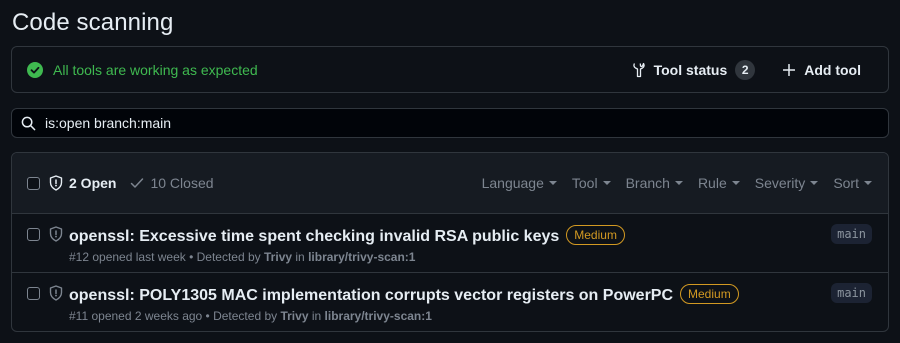 The image size is (900, 343). Describe the element at coordinates (455, 123) in the screenshot. I see `search-input` at that location.